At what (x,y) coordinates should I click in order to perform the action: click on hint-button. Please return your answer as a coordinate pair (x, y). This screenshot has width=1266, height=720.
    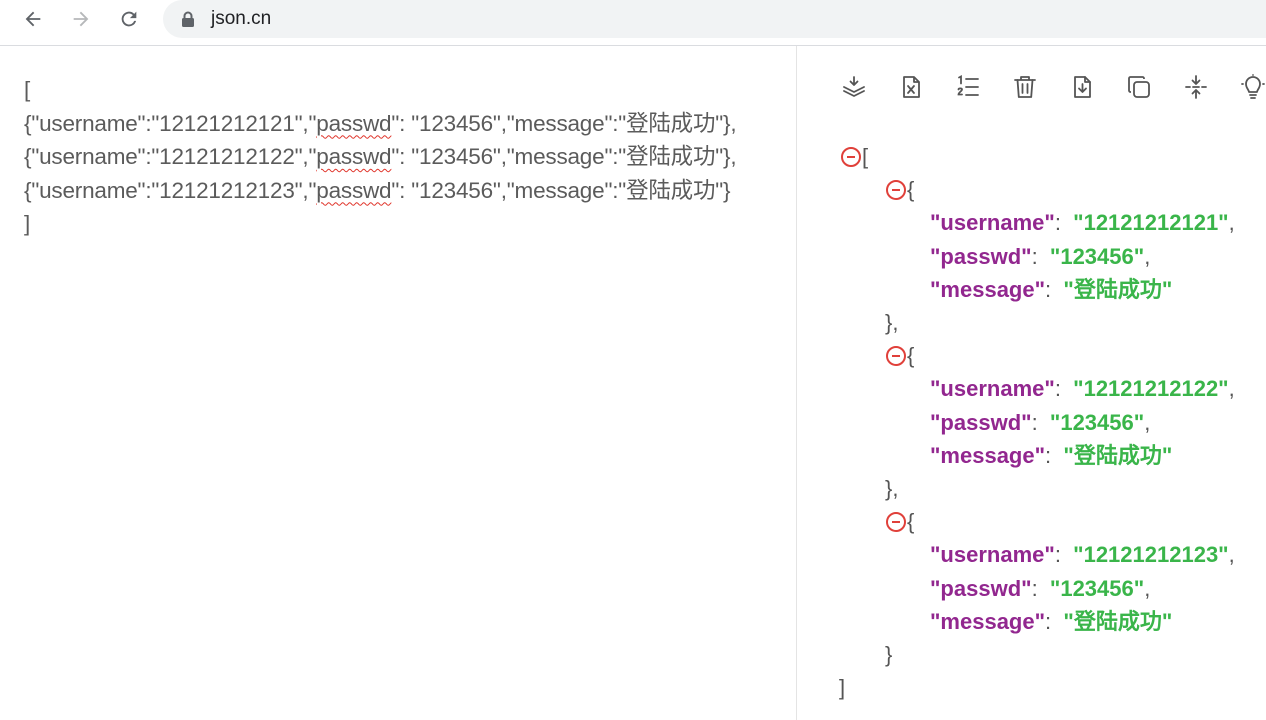
    Looking at the image, I should click on (1252, 87).